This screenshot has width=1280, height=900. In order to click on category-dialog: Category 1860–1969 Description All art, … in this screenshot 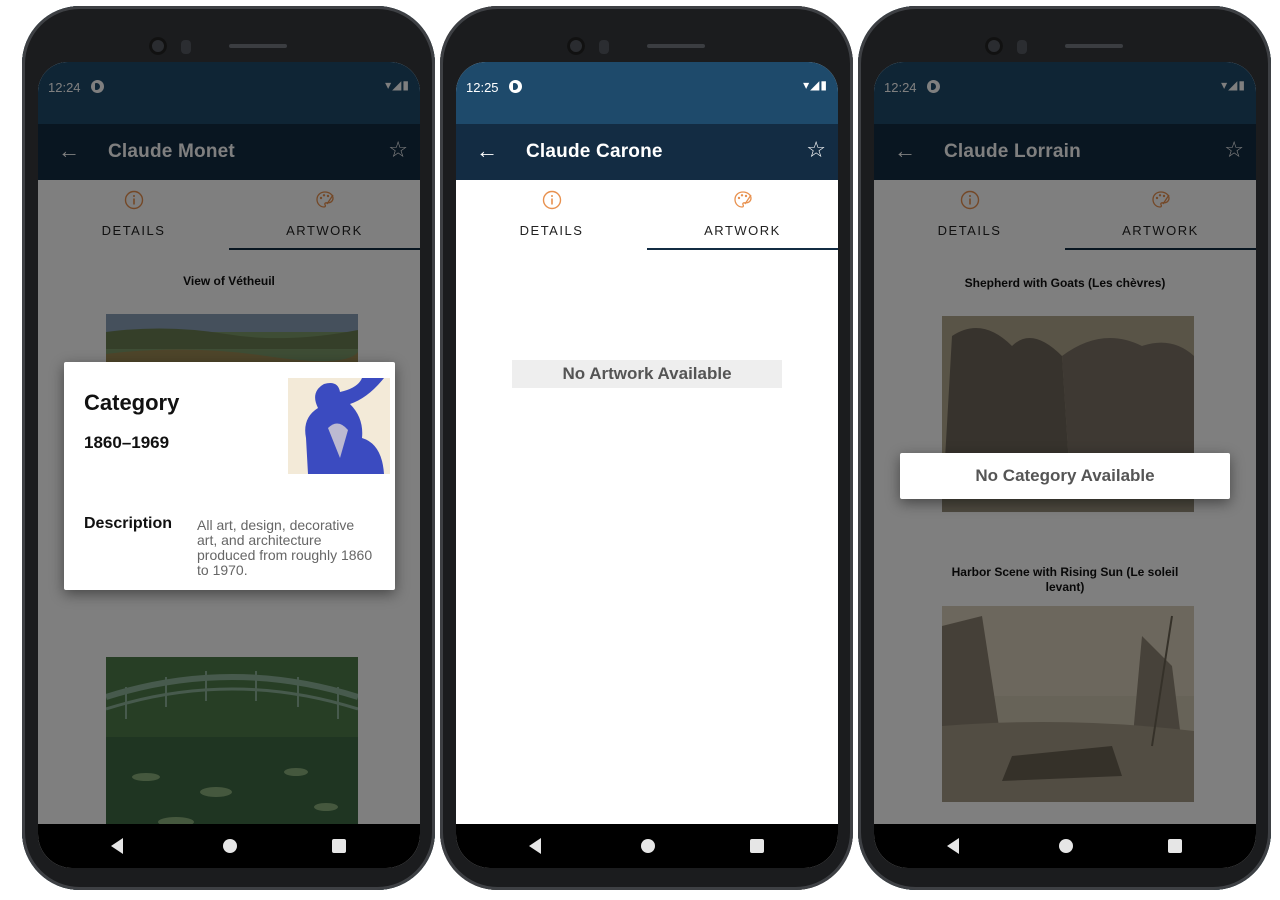, I will do `click(229, 476)`.